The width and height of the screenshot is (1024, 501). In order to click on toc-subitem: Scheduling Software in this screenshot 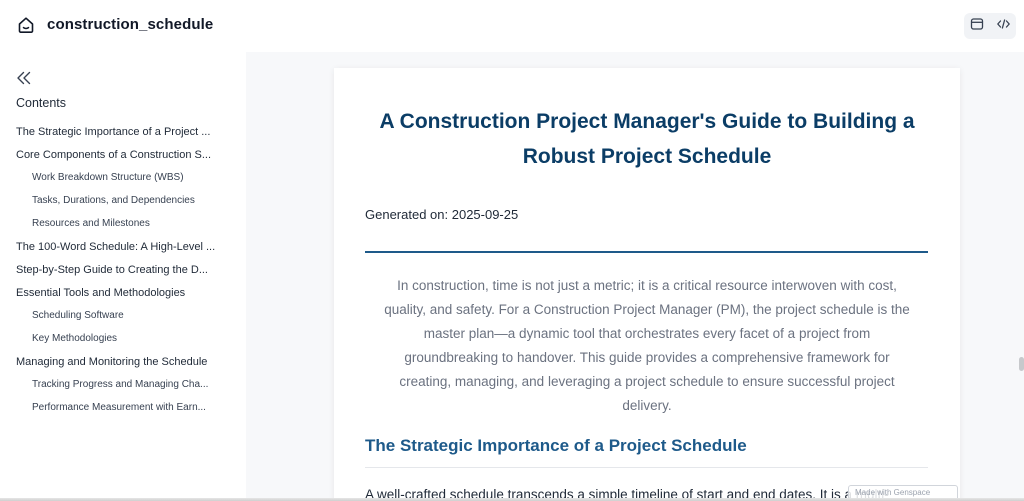, I will do `click(113, 316)`.